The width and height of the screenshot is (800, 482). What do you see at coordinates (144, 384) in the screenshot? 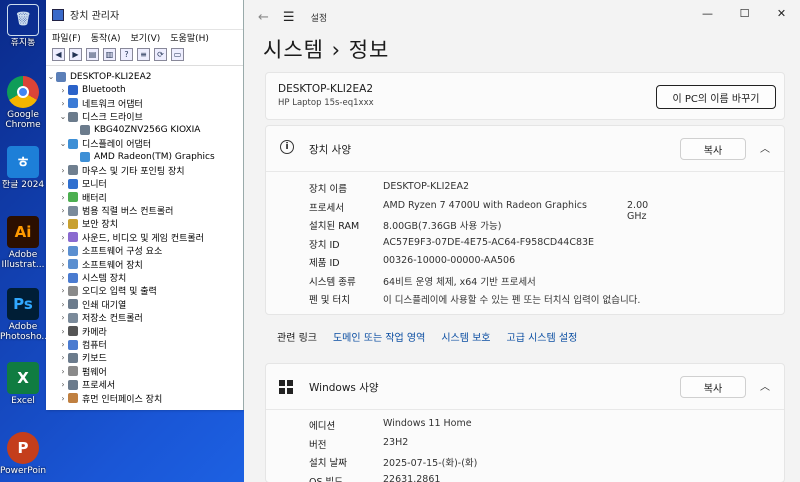
I see `tree-node: › 프로세서` at bounding box center [144, 384].